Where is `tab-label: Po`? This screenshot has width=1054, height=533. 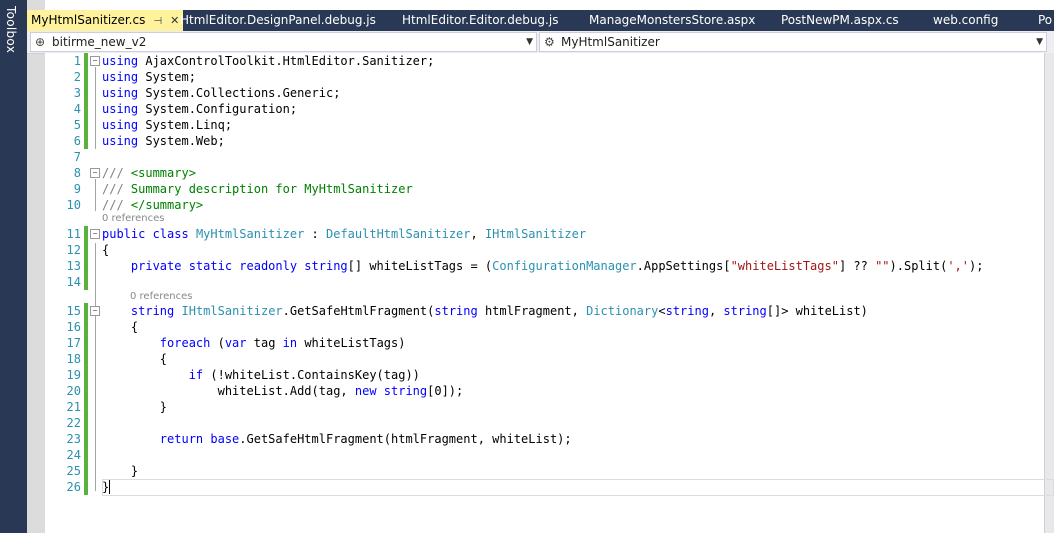
tab-label: Po is located at coordinates (1045, 20).